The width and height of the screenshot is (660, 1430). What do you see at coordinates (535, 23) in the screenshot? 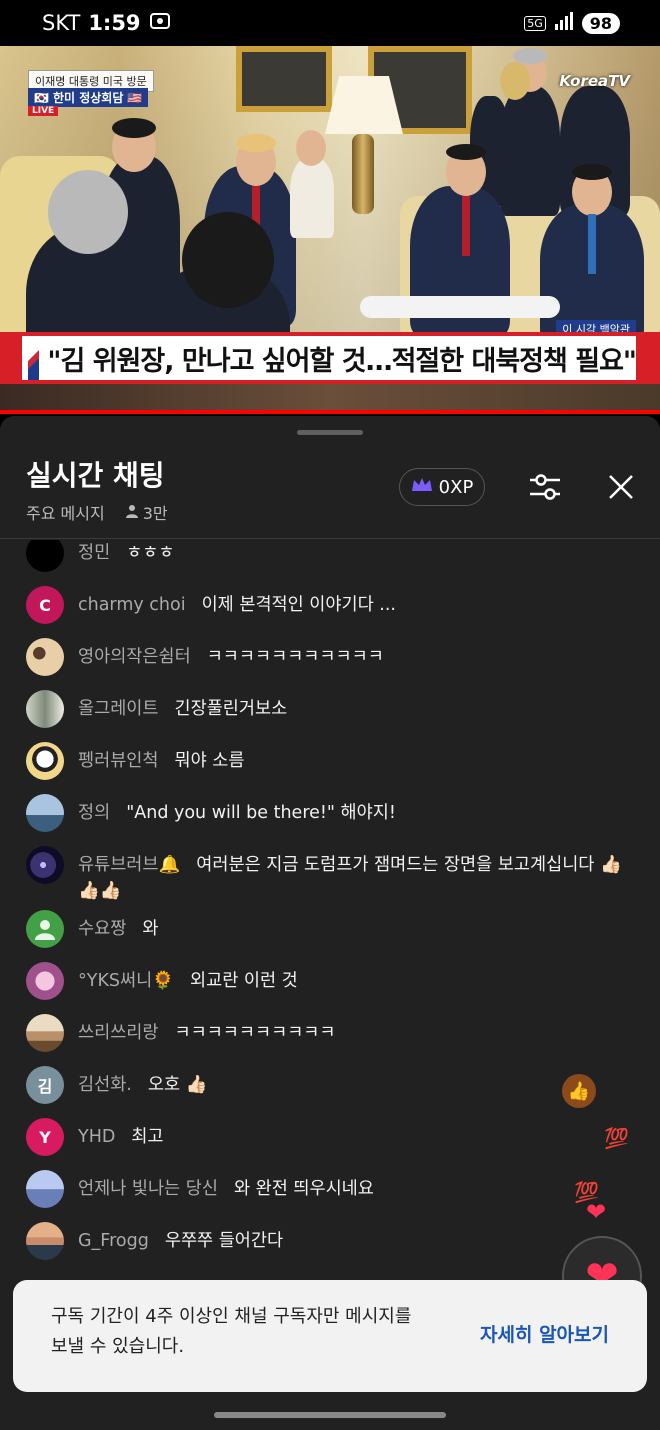
I see `network-indicator: 5G` at bounding box center [535, 23].